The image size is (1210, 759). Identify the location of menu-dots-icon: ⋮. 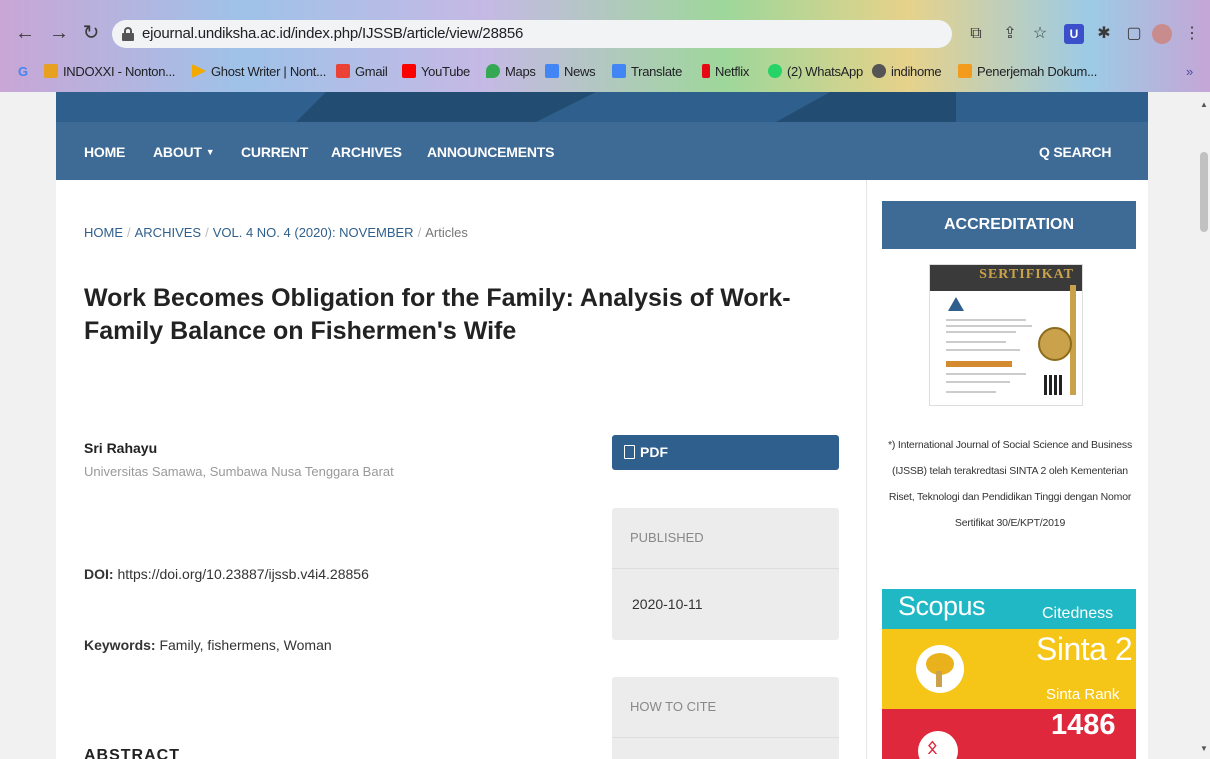
(1192, 34).